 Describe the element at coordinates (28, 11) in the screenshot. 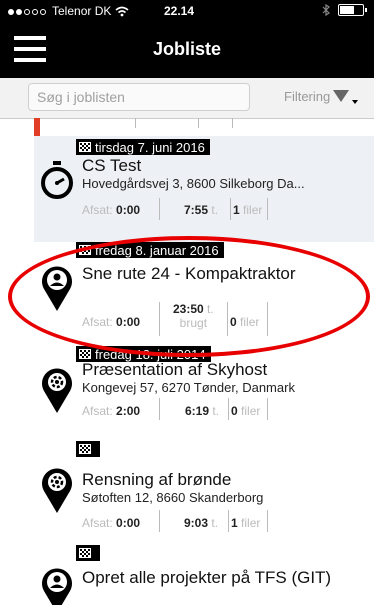

I see `signal-dots-icon` at that location.